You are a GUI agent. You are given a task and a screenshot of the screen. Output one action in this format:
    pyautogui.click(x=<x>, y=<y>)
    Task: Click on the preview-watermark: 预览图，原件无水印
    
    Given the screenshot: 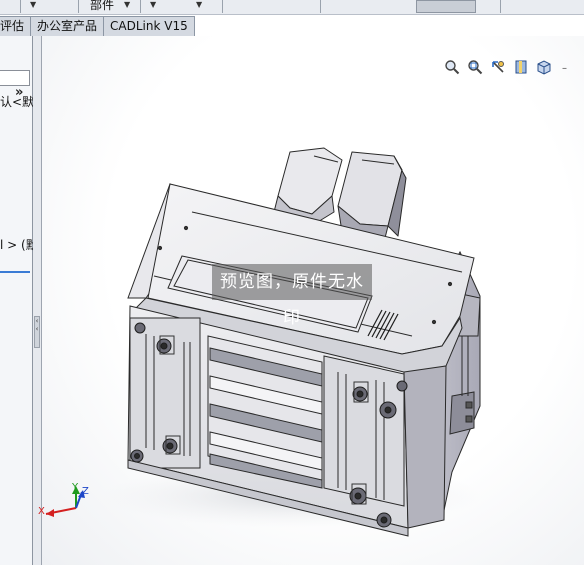 What is the action you would take?
    pyautogui.click(x=292, y=296)
    